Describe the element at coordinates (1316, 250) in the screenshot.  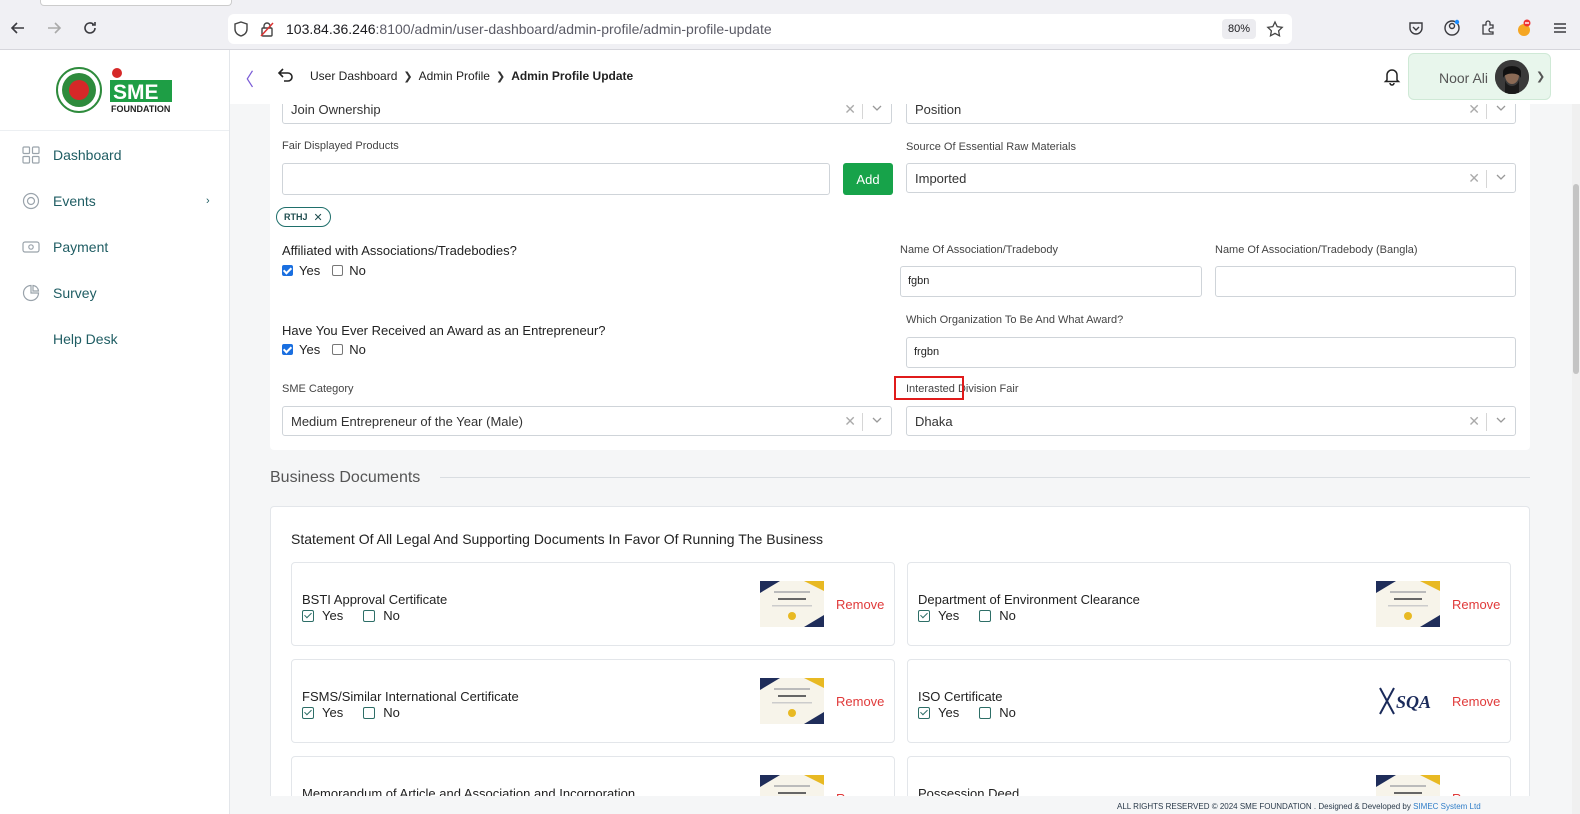
I see `association-name-bangla-label: Name Of Association/Tradebody (Bangla)` at that location.